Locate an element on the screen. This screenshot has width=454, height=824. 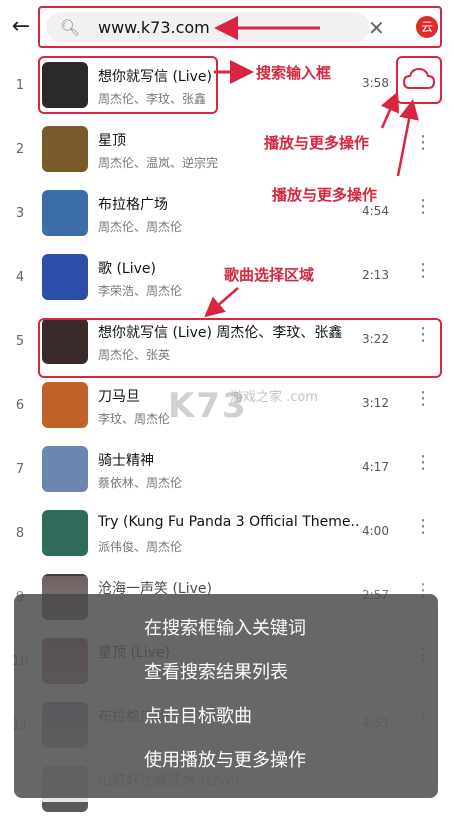
song-duration: 4:17 is located at coordinates (375, 467).